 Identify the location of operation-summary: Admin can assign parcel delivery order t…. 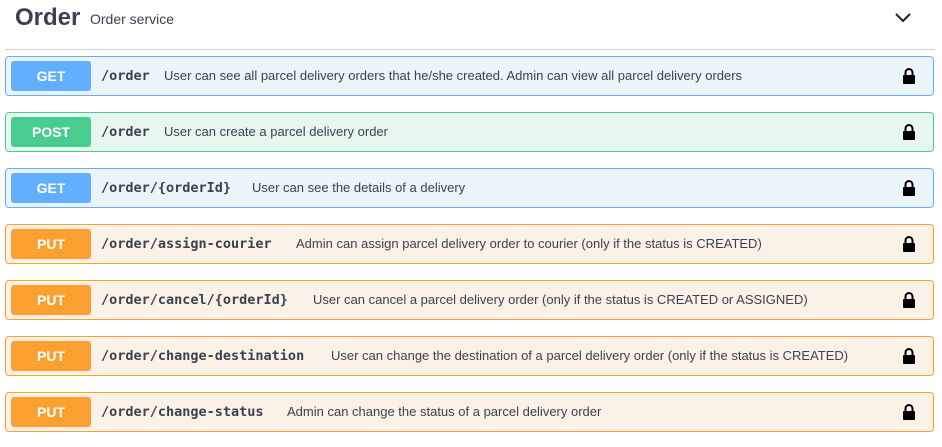
(529, 243).